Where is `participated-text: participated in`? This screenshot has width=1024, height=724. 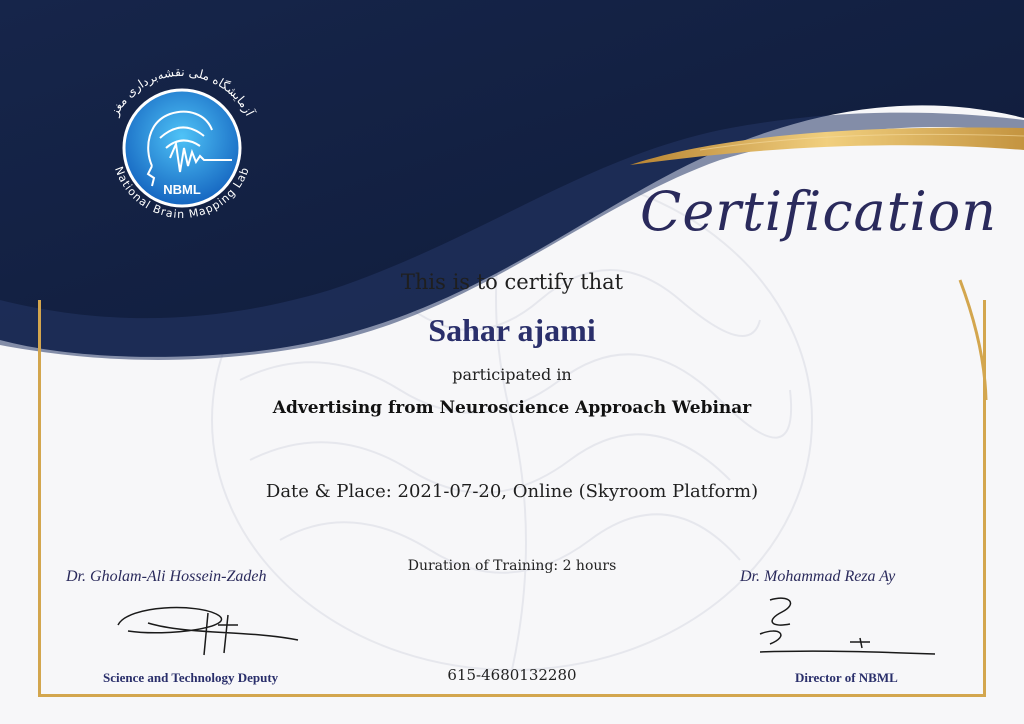 participated-text: participated in is located at coordinates (512, 374).